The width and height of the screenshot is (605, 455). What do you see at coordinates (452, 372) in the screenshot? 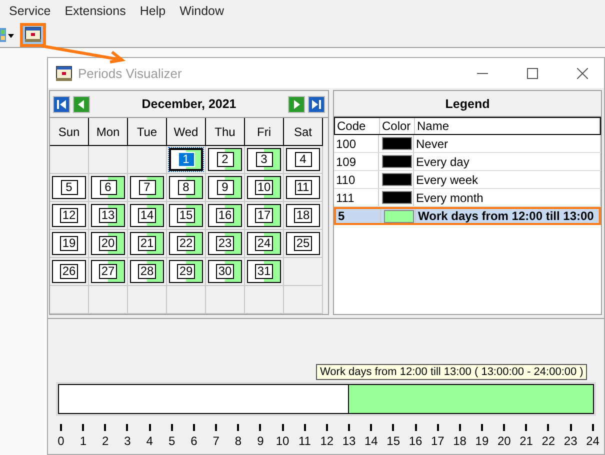
I see `tooltip: Work days from 12:00 till 13:00 ( 13:00:00 - 24:00:00 )` at bounding box center [452, 372].